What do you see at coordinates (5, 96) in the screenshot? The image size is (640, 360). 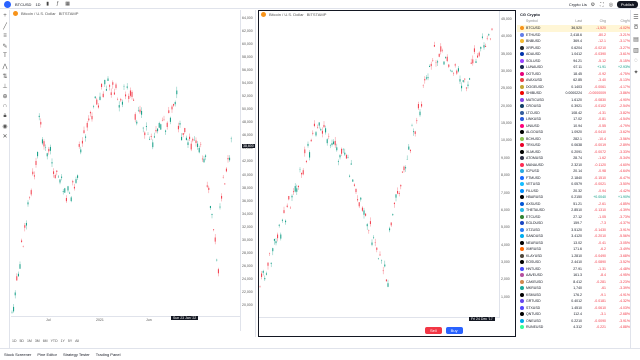 I see `zoom-icon: ⊕` at bounding box center [5, 96].